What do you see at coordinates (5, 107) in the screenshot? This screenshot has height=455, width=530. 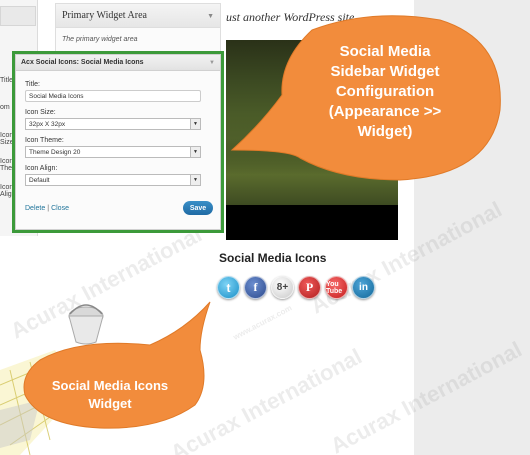 I see `left-label-fragment: om` at bounding box center [5, 107].